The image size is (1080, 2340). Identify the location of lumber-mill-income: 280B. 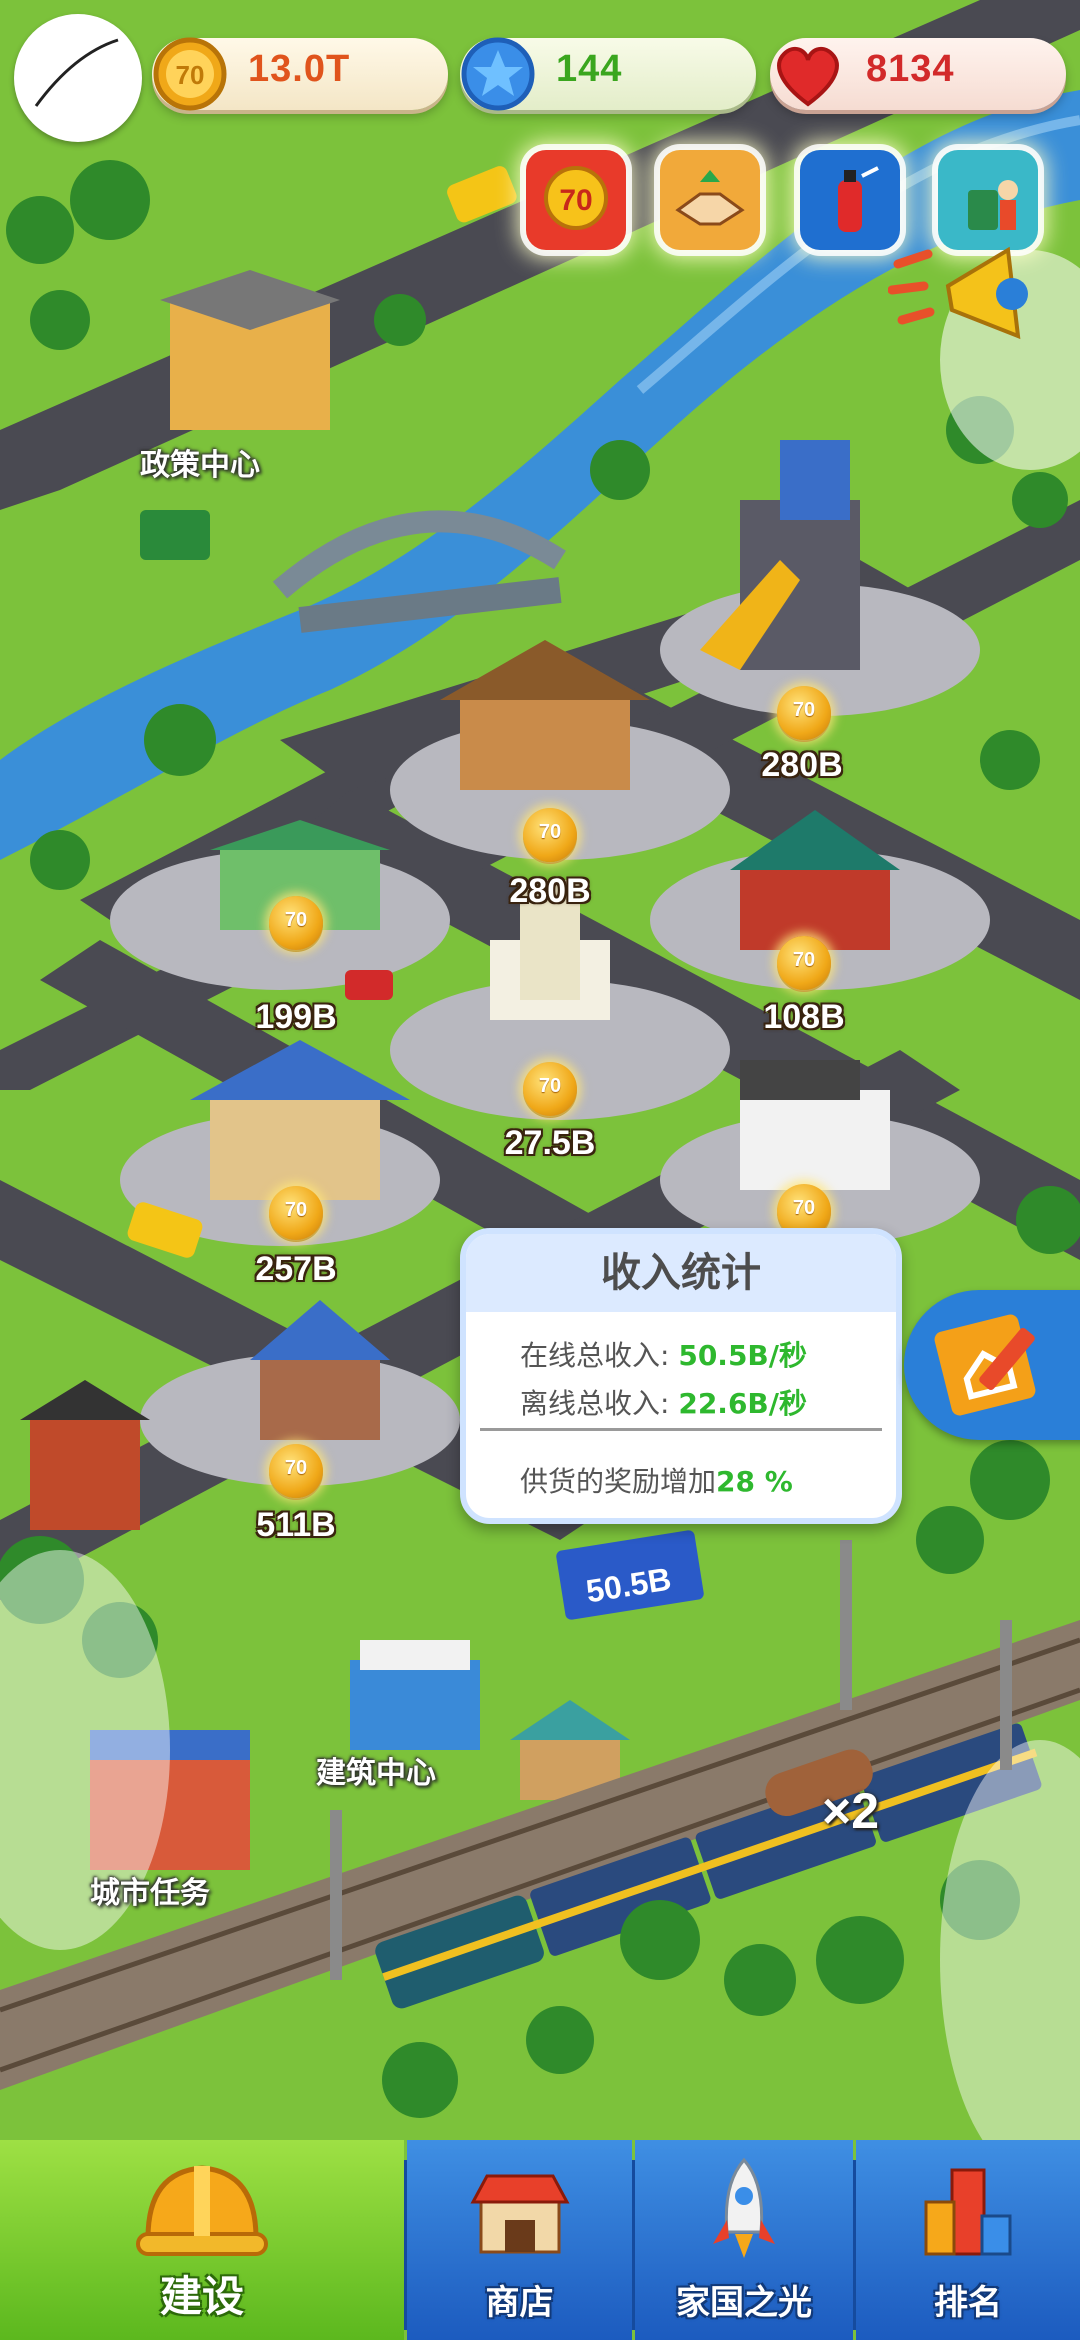
(550, 891).